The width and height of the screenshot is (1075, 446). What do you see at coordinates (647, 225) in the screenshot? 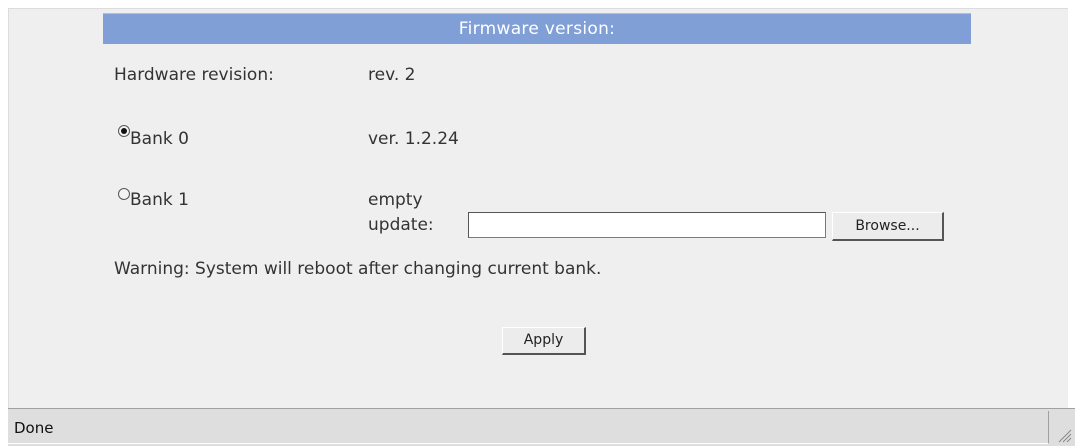
I see `firmware-file-input` at bounding box center [647, 225].